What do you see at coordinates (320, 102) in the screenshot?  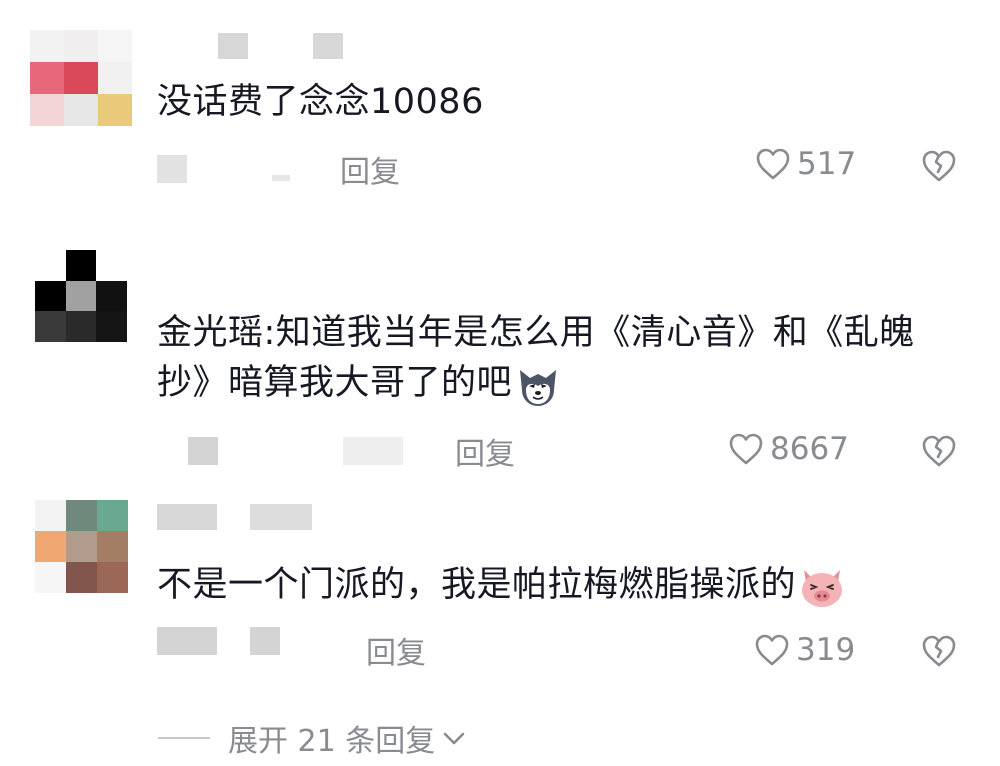 I see `comment-text: 没话费了念念10086` at bounding box center [320, 102].